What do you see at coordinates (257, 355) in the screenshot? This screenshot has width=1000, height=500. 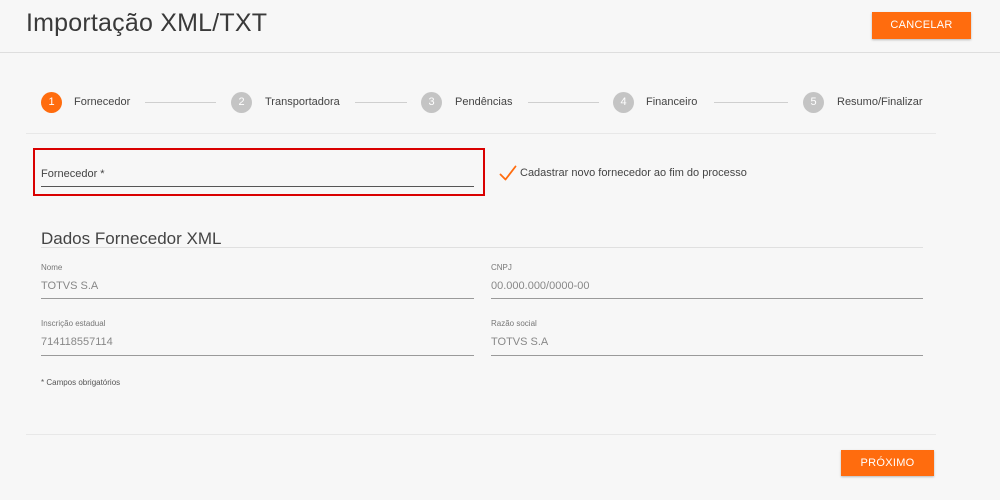 I see `inscricao-field-underline` at bounding box center [257, 355].